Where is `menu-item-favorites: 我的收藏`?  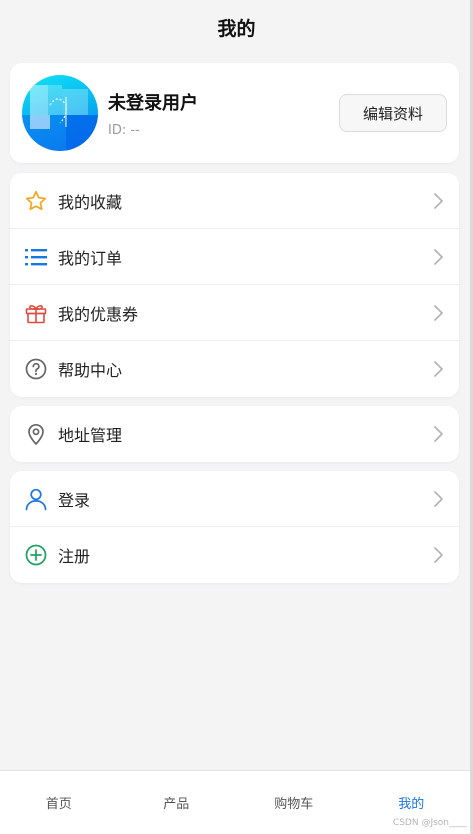 menu-item-favorites: 我的收藏 is located at coordinates (234, 201).